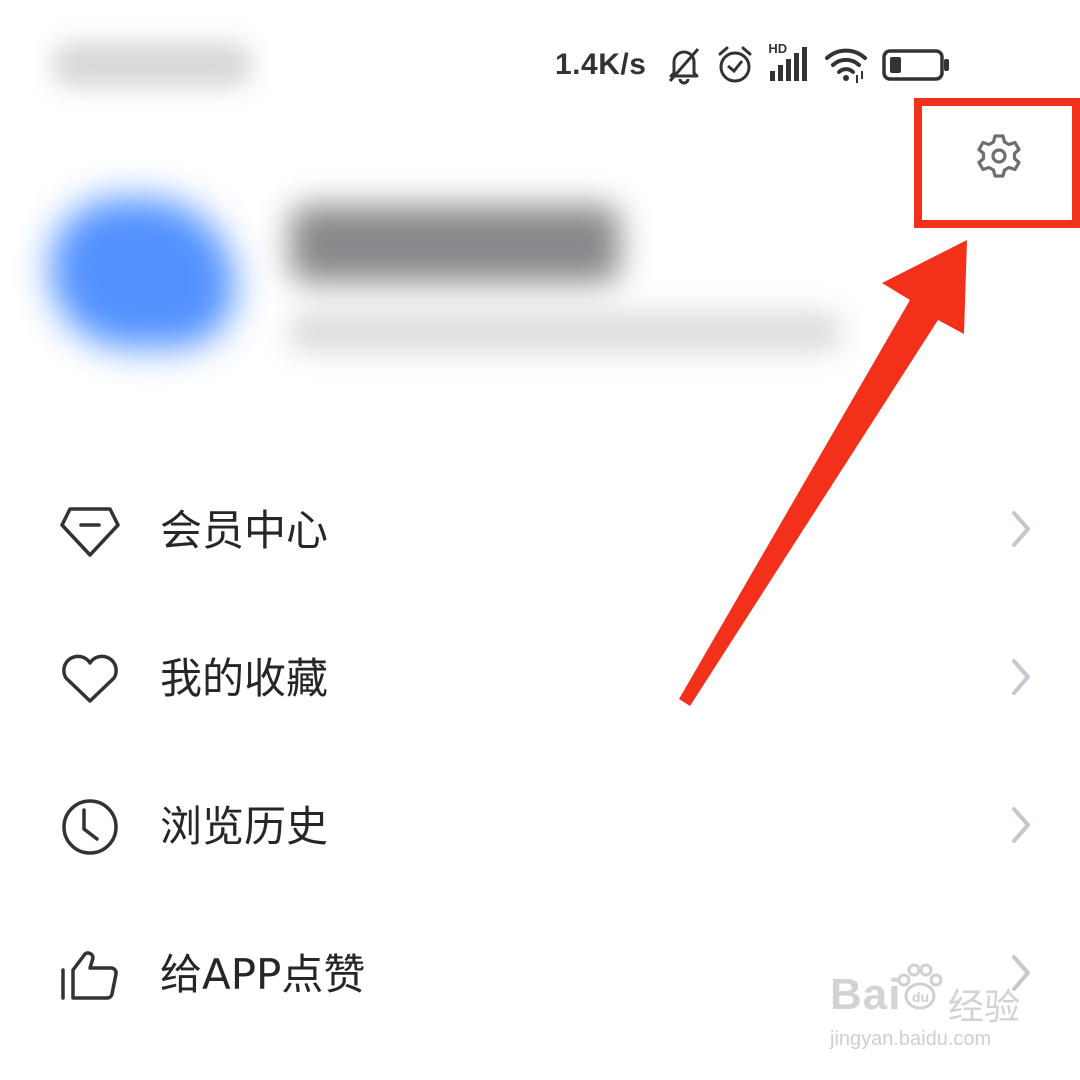  I want to click on time-blurred, so click(152, 65).